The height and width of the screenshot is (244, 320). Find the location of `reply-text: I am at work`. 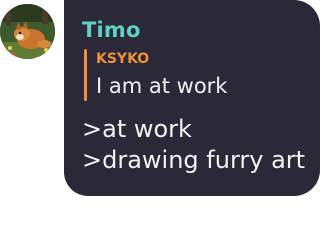

reply-text: I am at work is located at coordinates (161, 86).